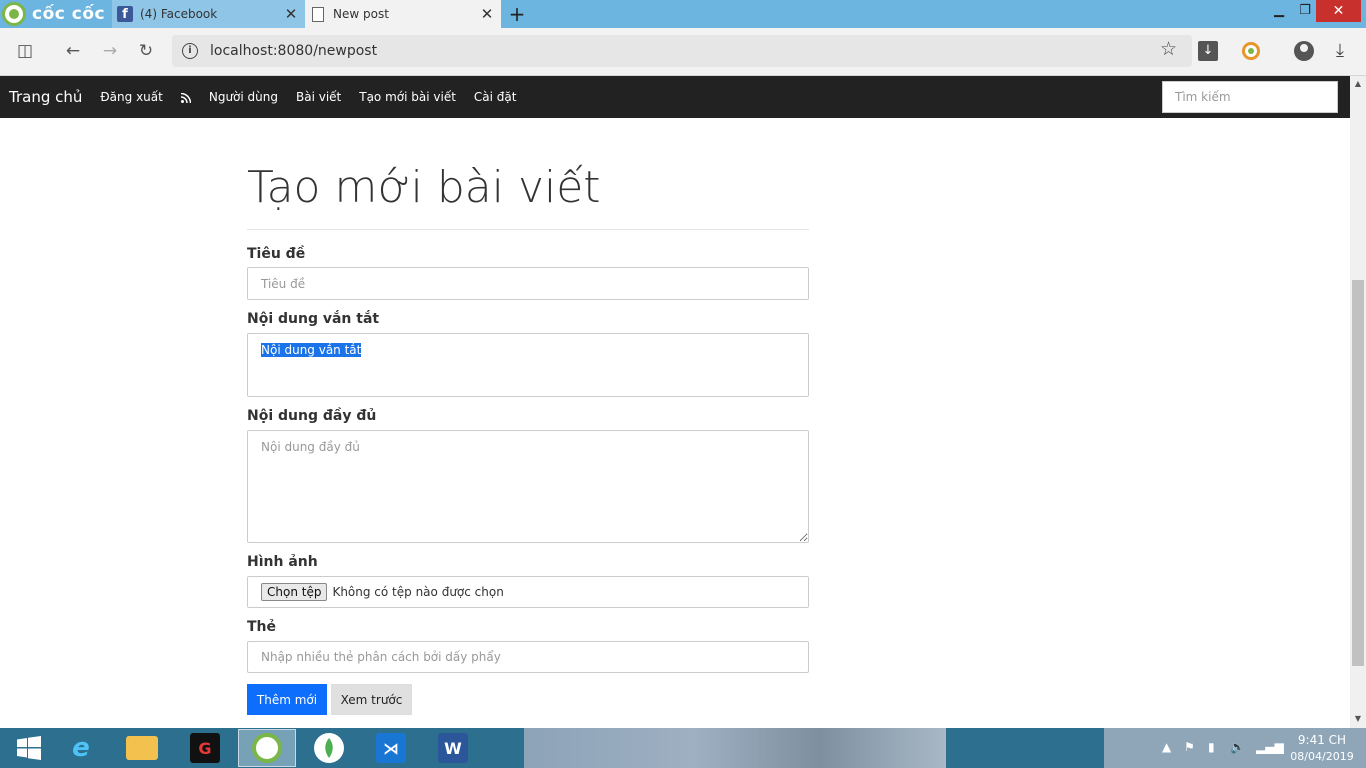  I want to click on sidebar-toggle-icon: ◫, so click(25, 51).